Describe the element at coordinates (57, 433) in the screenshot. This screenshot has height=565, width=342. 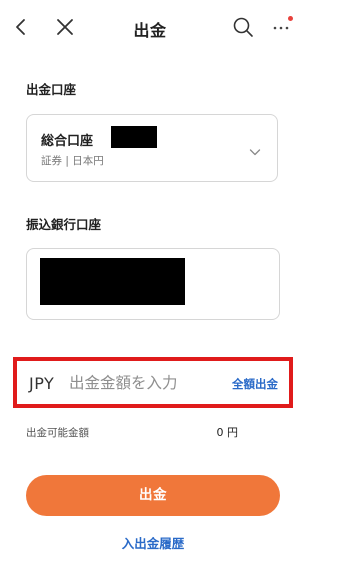
I see `available-amount-label: 出金可能金額` at that location.